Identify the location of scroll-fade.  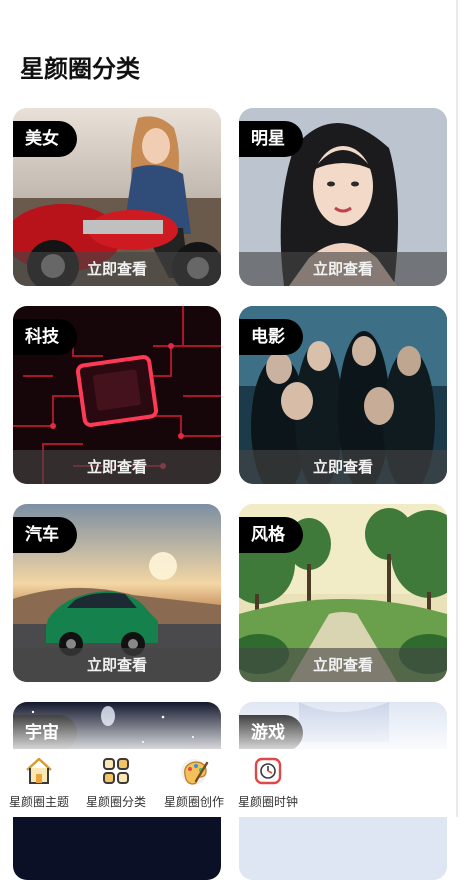
(230, 725).